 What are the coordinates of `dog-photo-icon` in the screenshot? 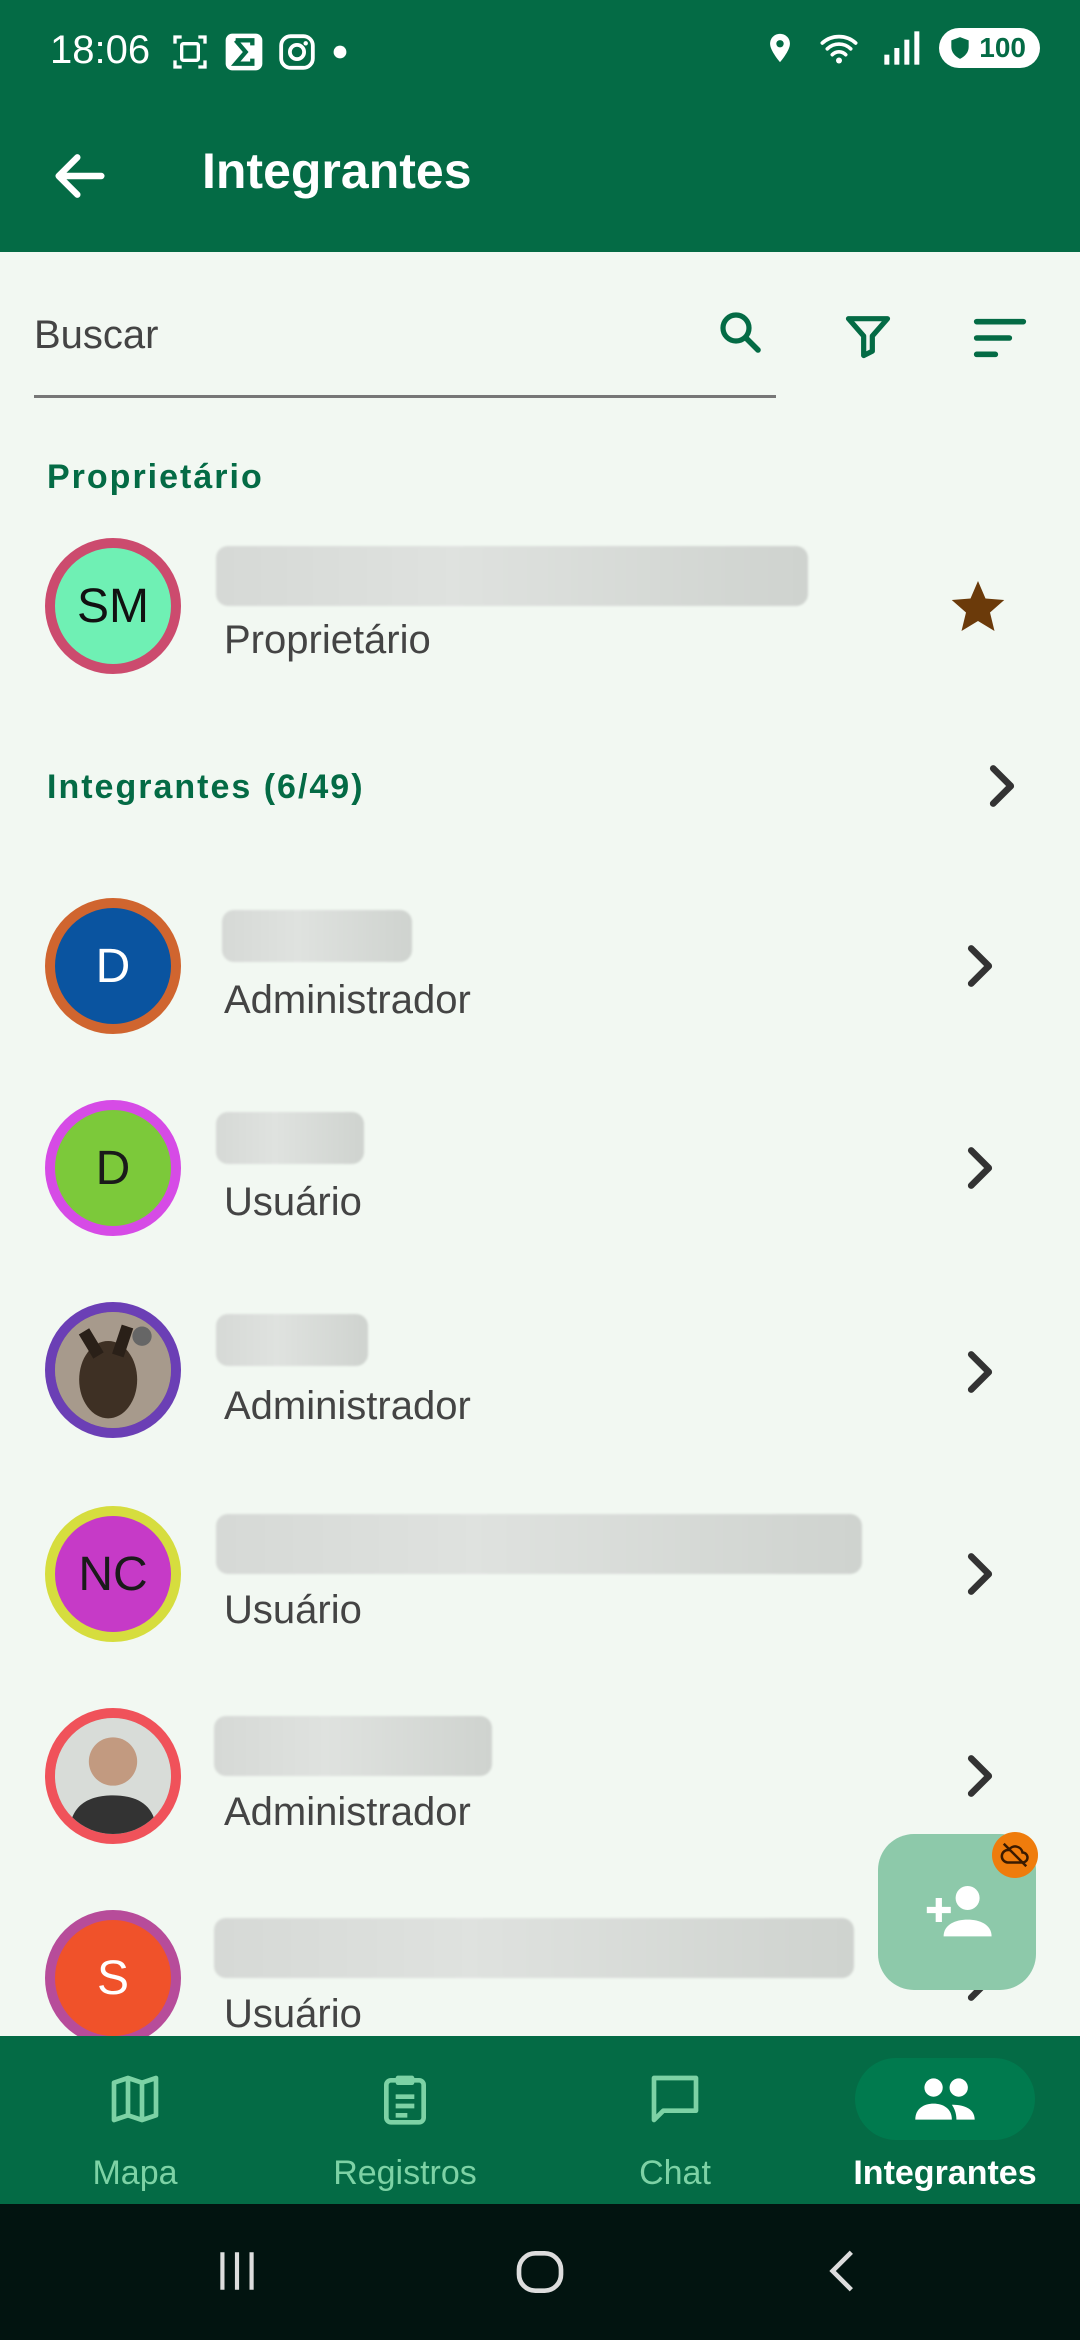 It's located at (113, 1370).